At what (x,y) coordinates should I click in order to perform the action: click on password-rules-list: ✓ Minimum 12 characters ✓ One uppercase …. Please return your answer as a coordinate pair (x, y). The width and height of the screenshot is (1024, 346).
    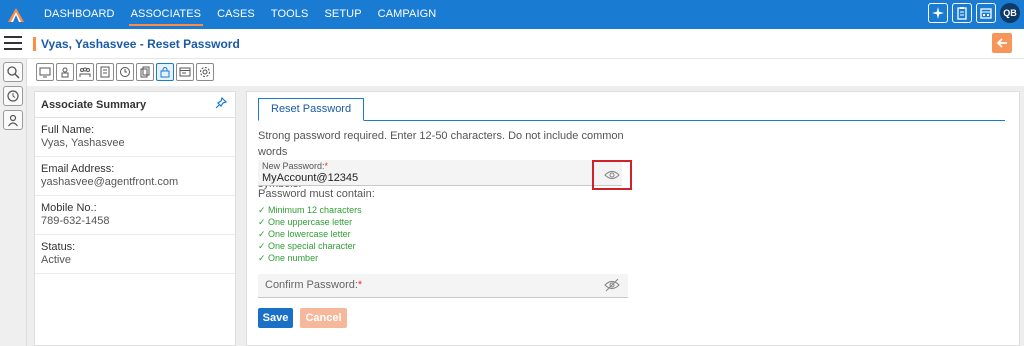
    Looking at the image, I should click on (310, 234).